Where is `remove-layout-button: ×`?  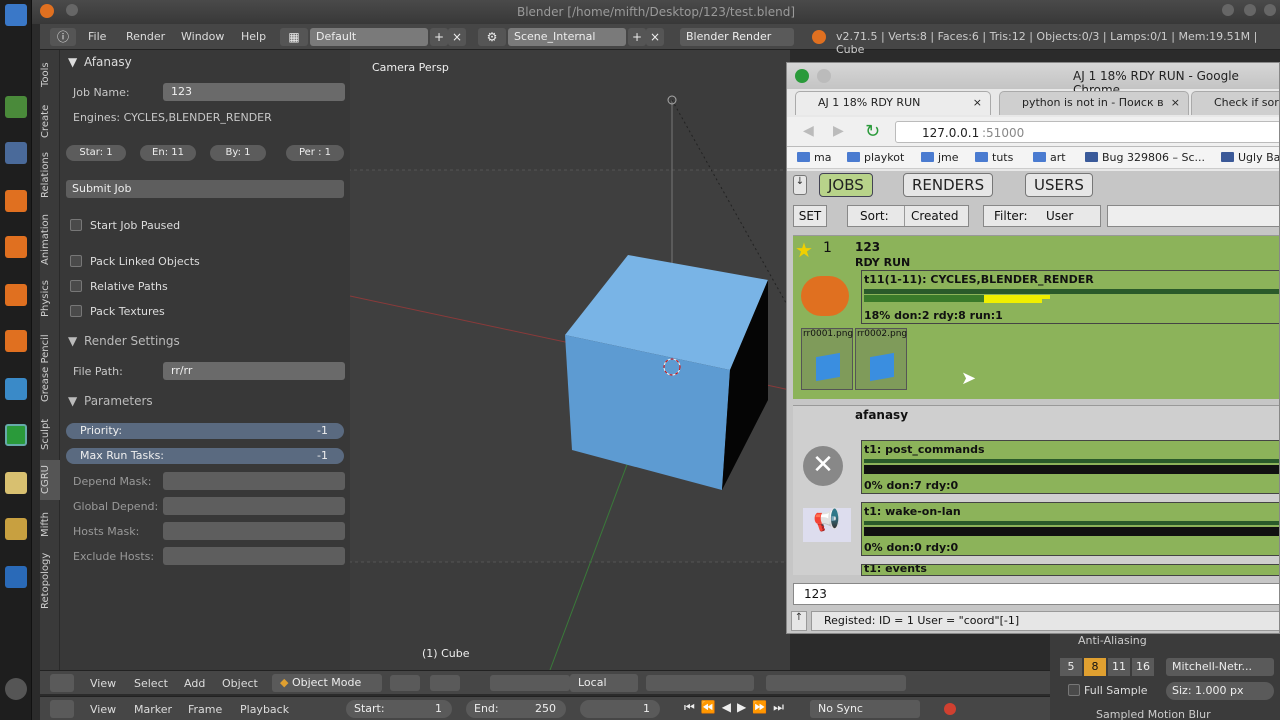 remove-layout-button: × is located at coordinates (457, 37).